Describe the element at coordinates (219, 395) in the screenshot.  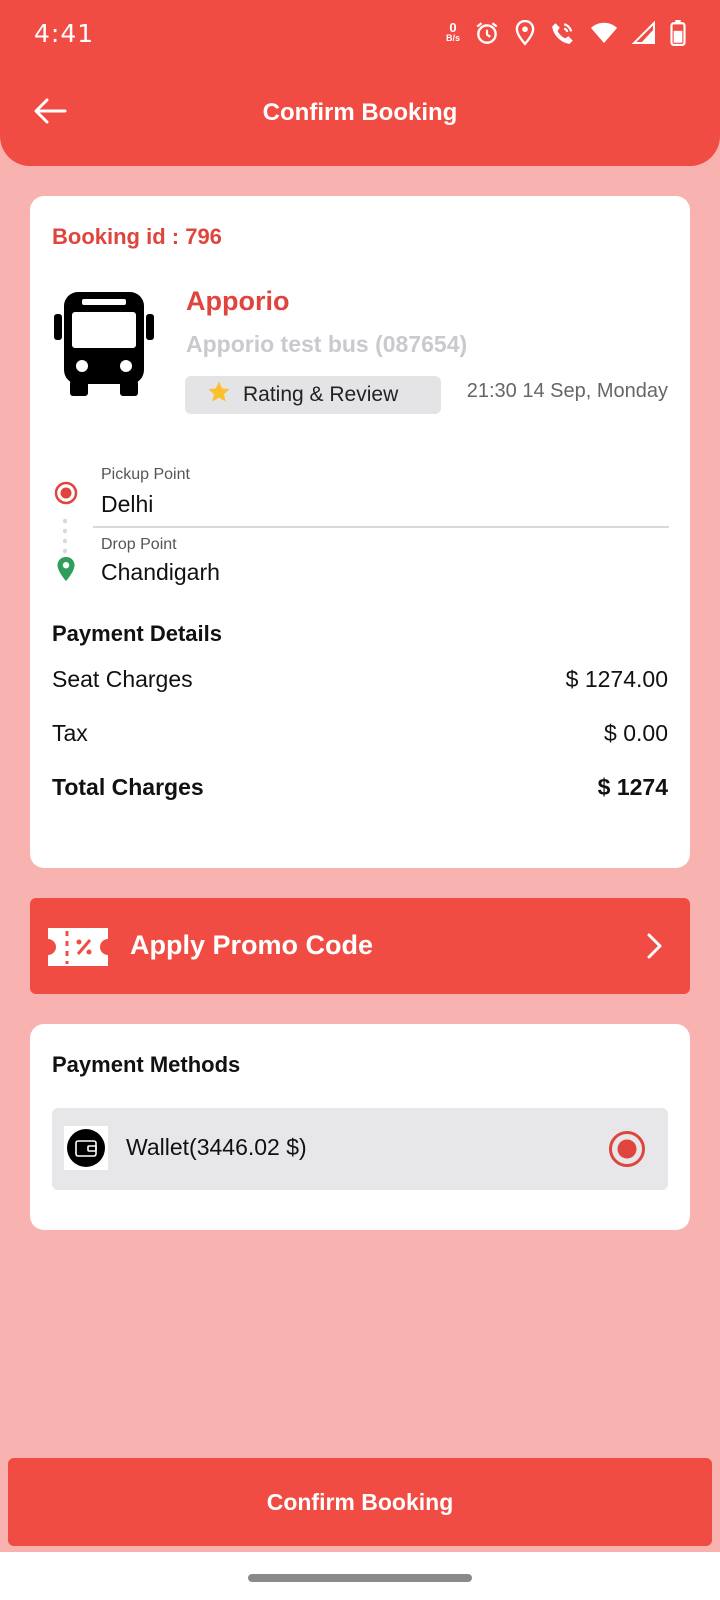
I see `star-icon` at that location.